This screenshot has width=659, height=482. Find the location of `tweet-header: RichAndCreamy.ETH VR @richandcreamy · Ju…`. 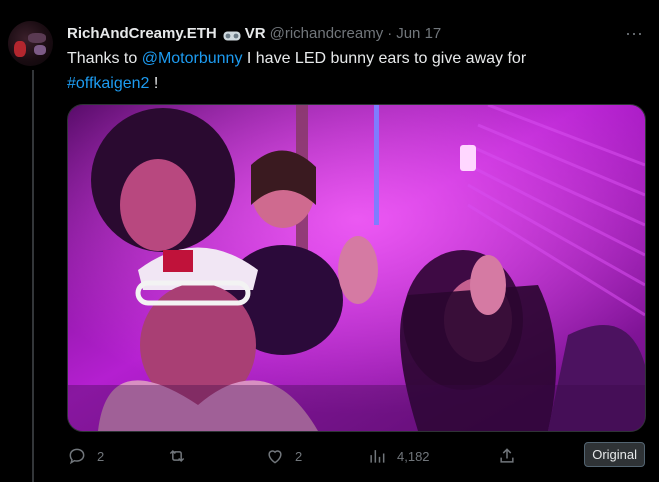

tweet-header: RichAndCreamy.ETH VR @richandcreamy · Ju… is located at coordinates (357, 33).